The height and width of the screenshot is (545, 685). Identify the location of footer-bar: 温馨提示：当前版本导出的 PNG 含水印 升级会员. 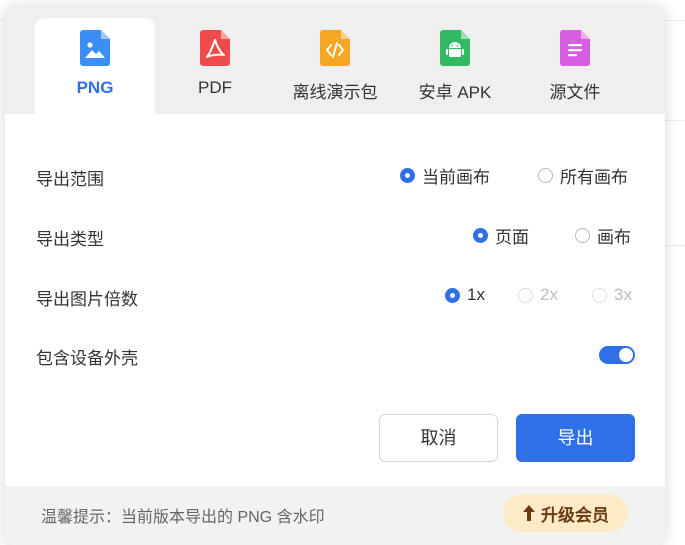
(335, 515).